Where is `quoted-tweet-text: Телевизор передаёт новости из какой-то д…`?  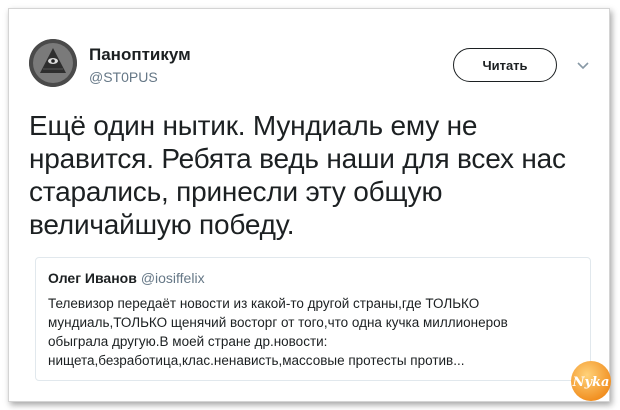
quoted-tweet-text: Телевизор передаёт новости из какой-то д… is located at coordinates (278, 332).